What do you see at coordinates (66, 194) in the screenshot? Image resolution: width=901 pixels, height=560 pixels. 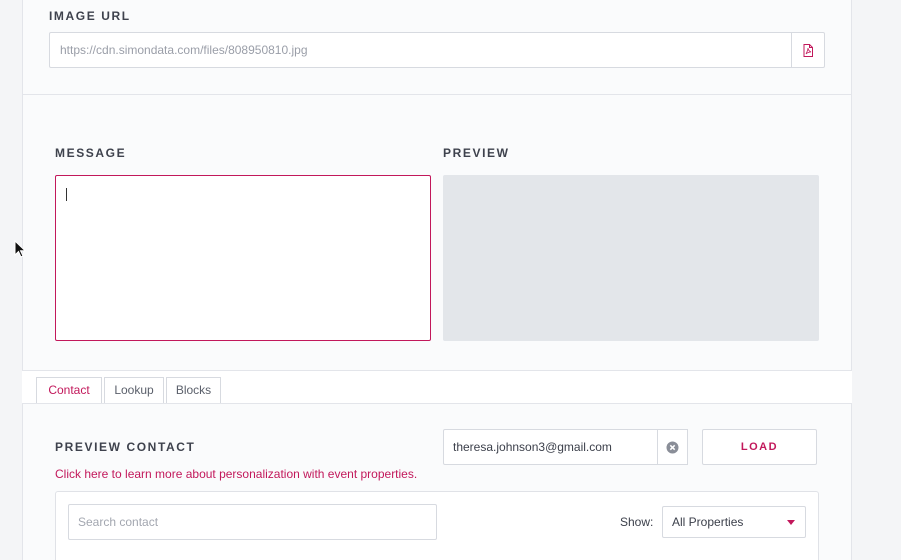 I see `text-caret` at bounding box center [66, 194].